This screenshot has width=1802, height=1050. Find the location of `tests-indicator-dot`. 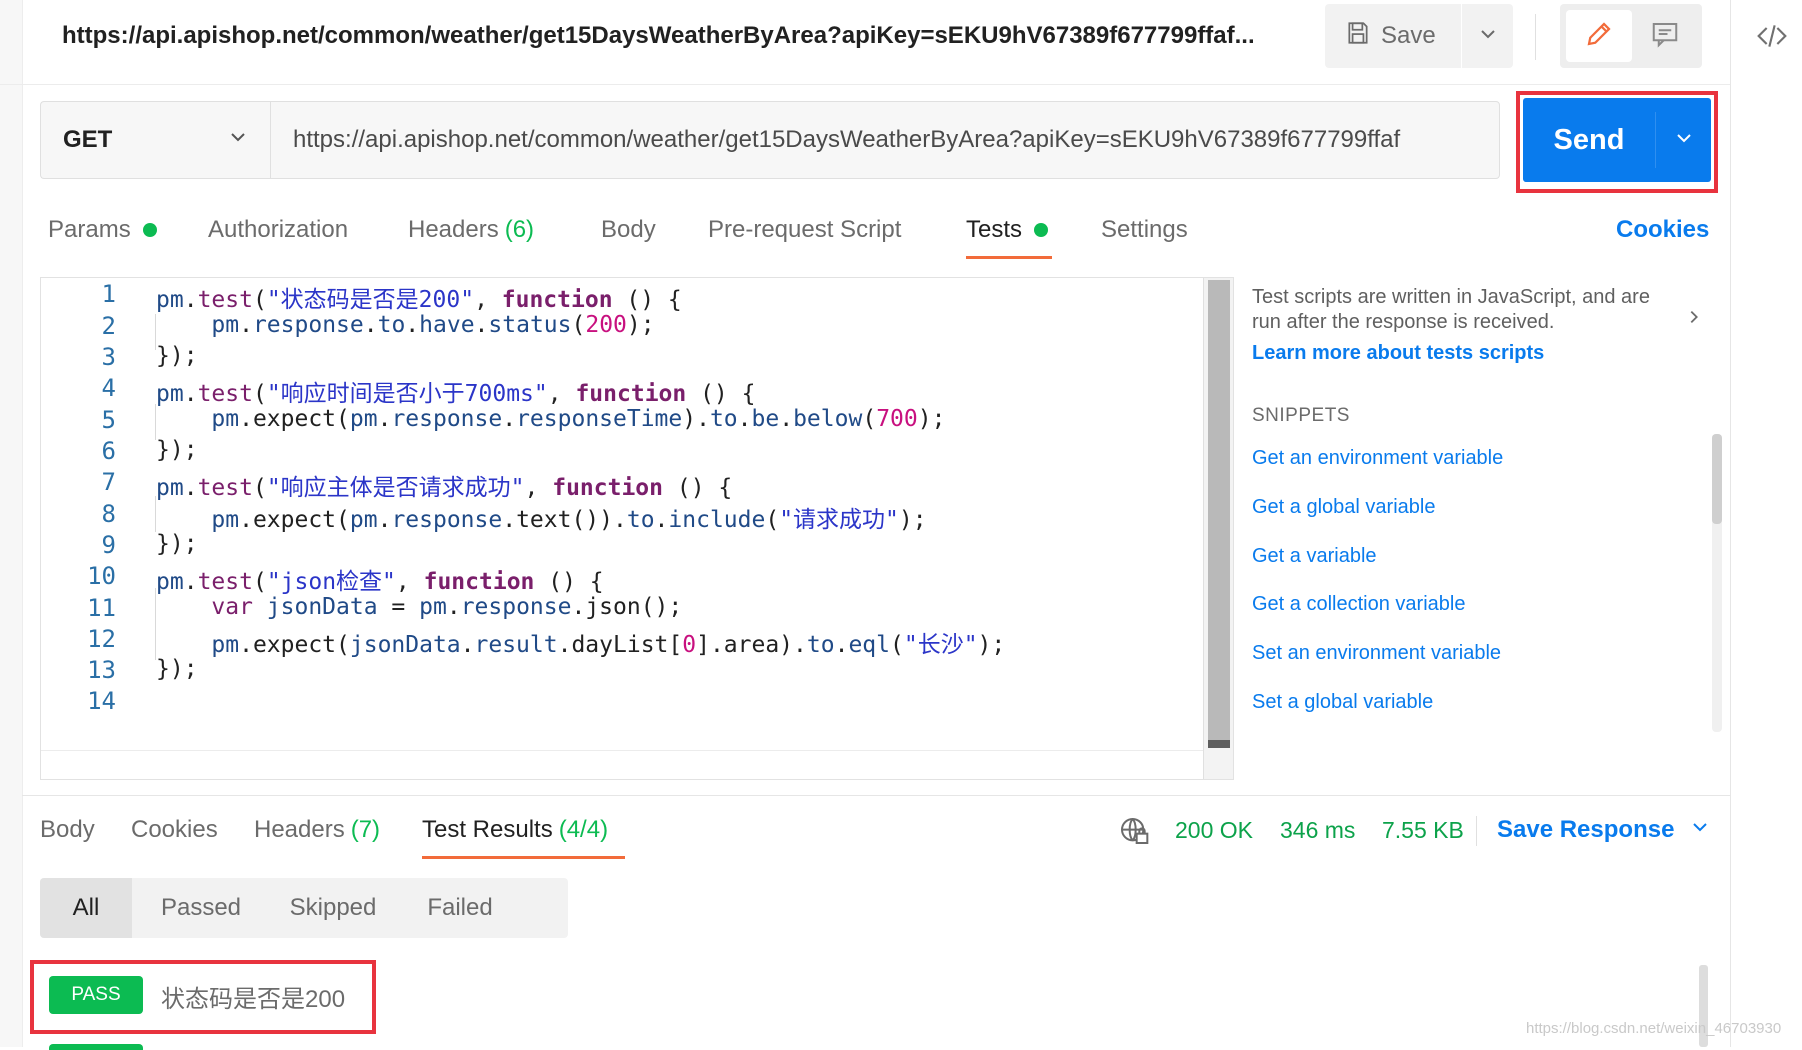

tests-indicator-dot is located at coordinates (1041, 230).